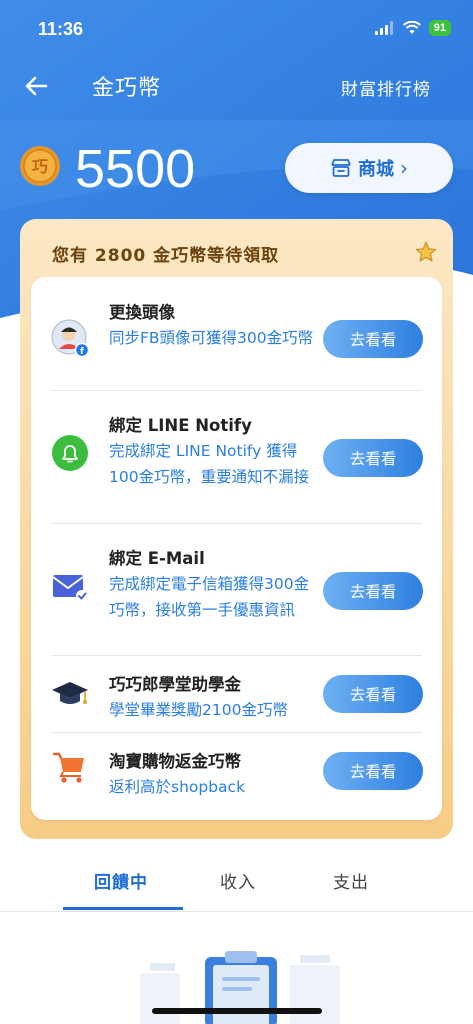 This screenshot has height=1024, width=473. I want to click on star-icon, so click(426, 251).